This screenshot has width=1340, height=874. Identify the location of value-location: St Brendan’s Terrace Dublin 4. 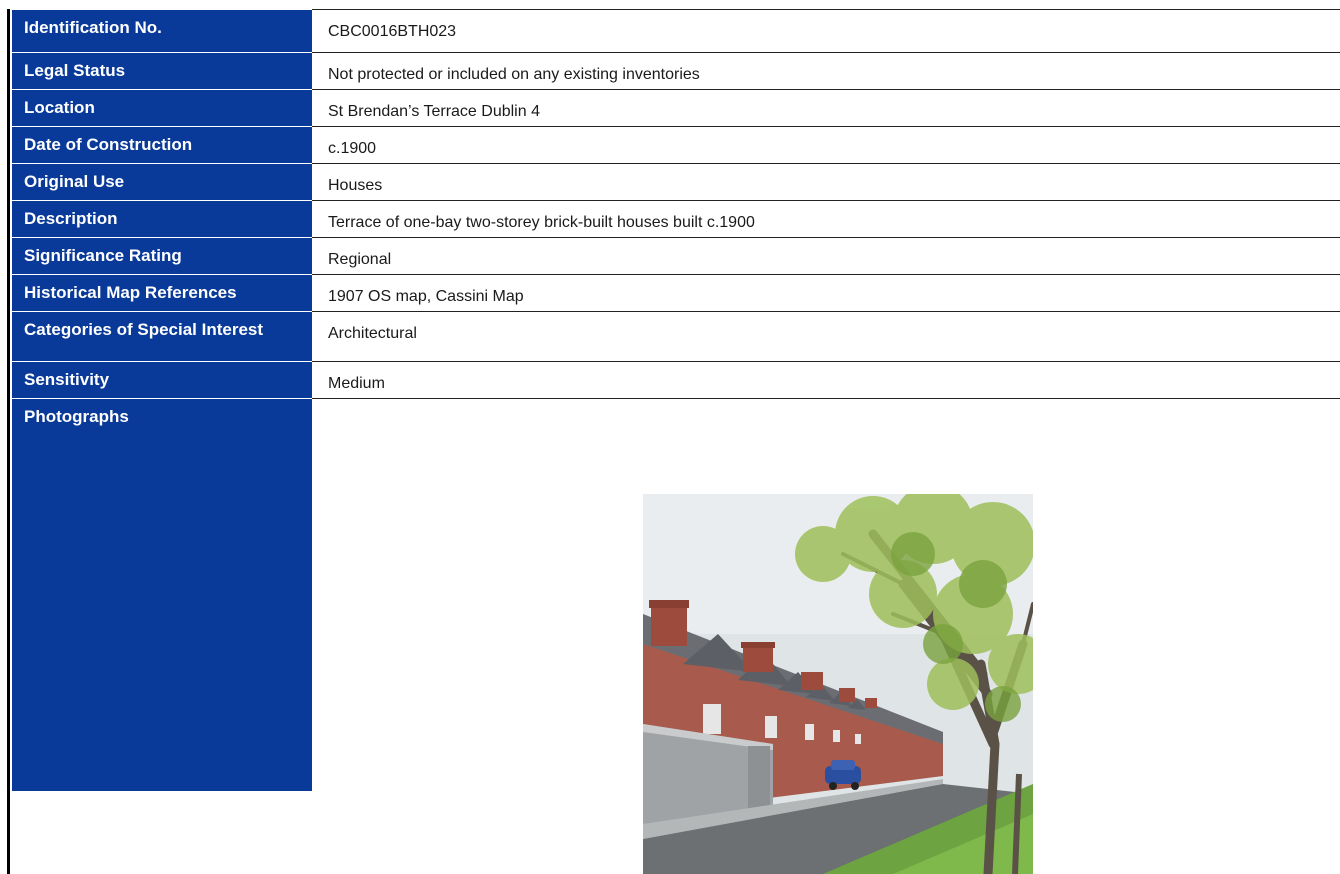
(826, 108).